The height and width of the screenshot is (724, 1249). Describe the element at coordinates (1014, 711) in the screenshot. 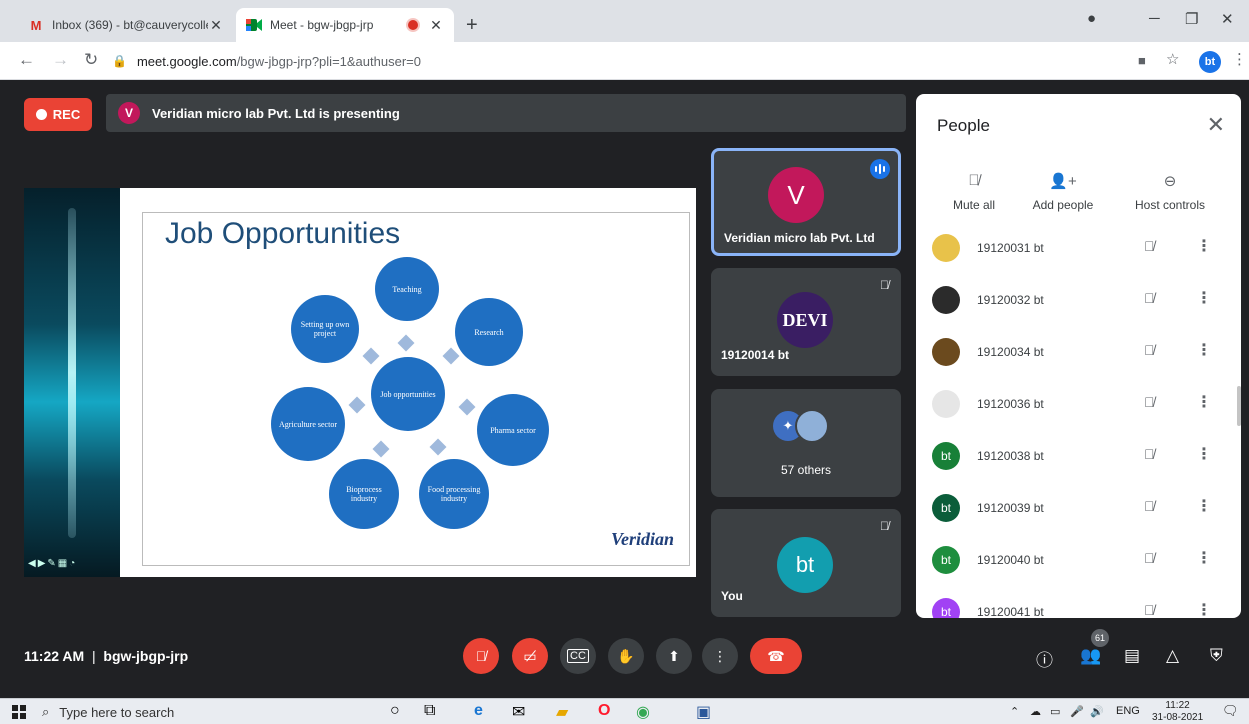

I see `tray-chevron-icon: ⌃` at that location.